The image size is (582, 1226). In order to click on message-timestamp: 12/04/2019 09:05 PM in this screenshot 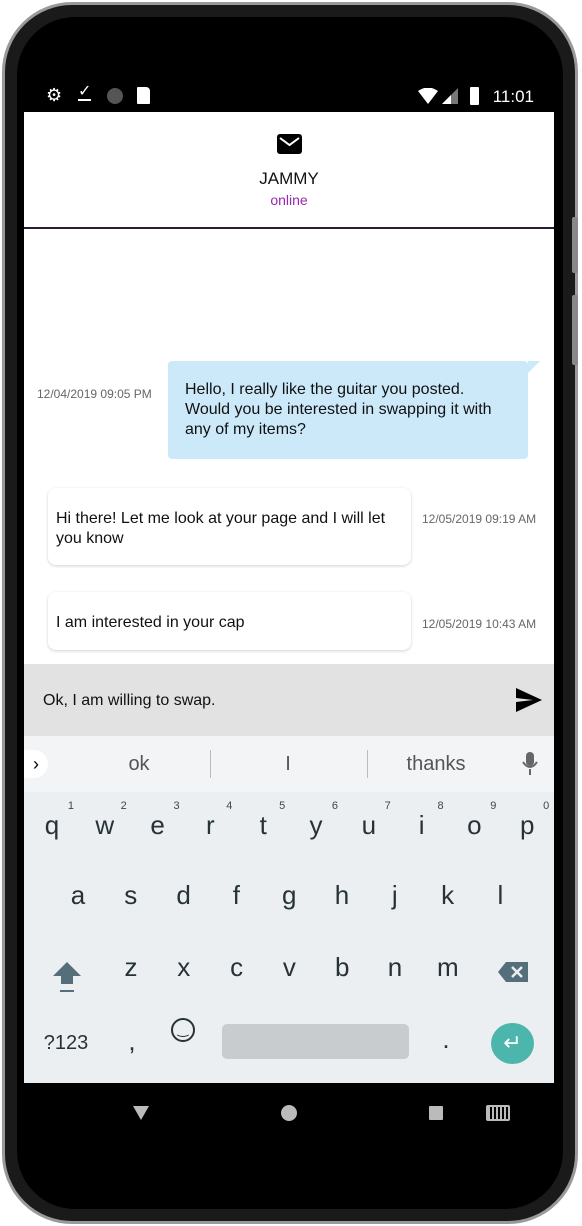, I will do `click(94, 394)`.